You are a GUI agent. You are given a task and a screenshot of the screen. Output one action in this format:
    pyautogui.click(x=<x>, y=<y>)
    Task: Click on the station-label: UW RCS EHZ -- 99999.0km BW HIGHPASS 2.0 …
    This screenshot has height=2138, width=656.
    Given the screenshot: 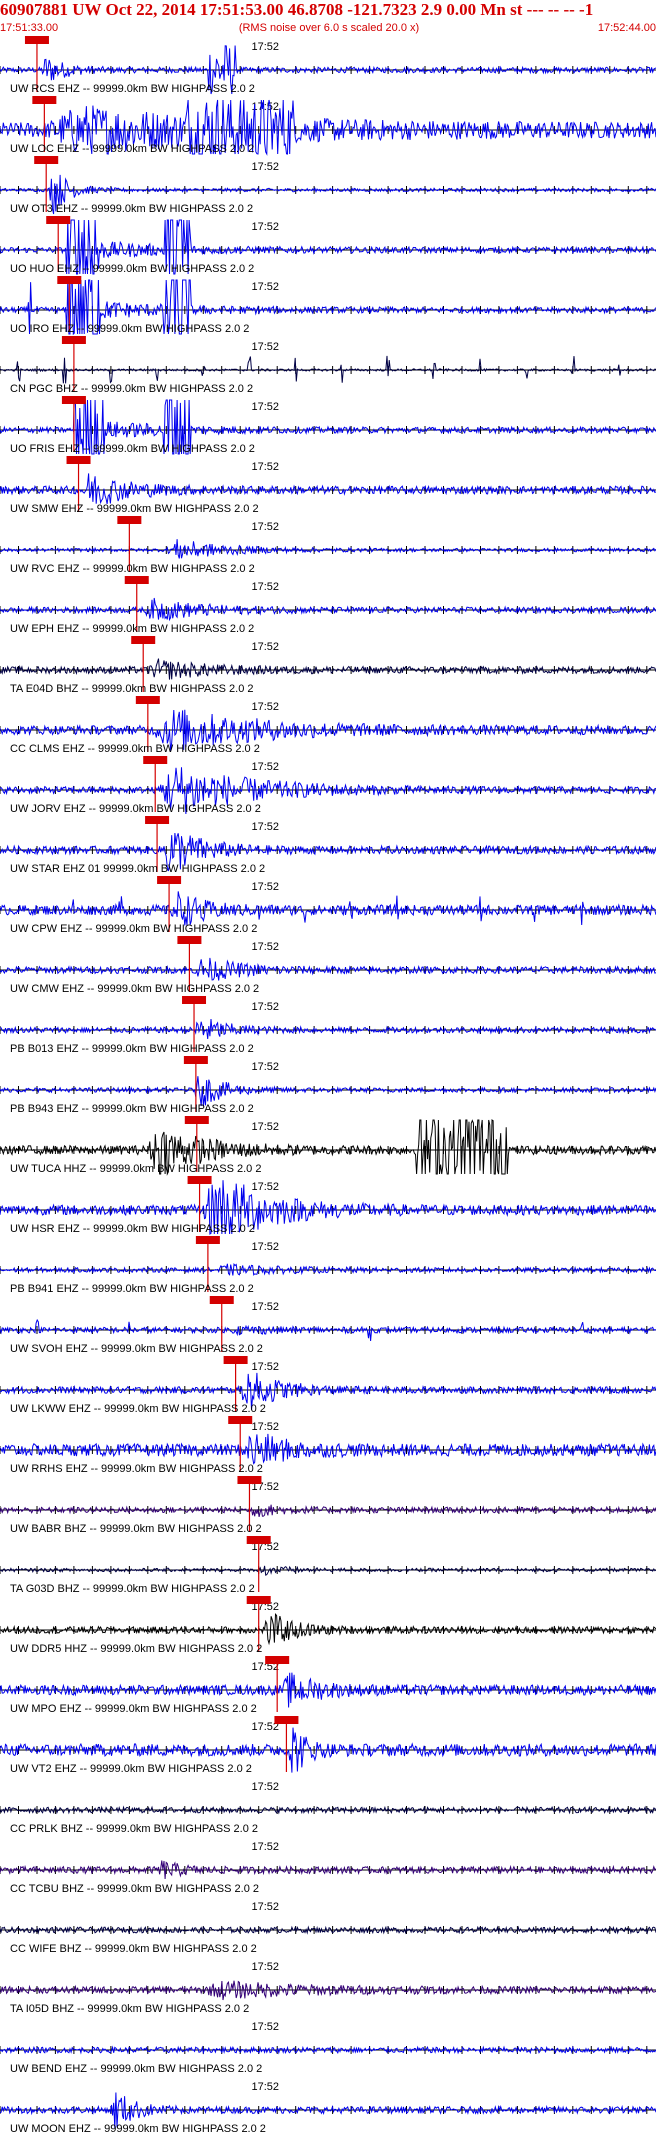 What is the action you would take?
    pyautogui.click(x=132, y=89)
    